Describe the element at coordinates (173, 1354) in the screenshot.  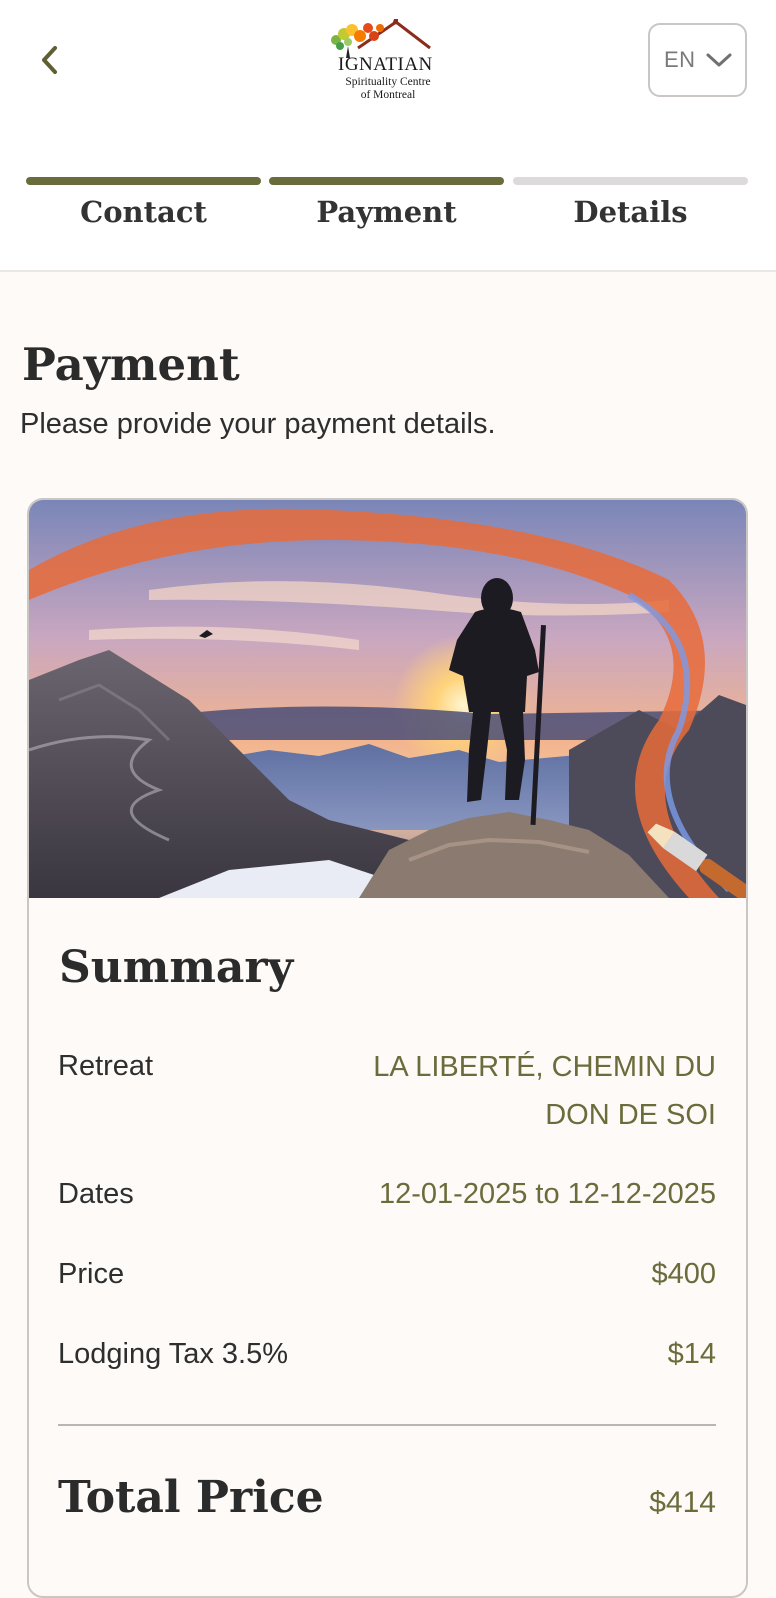
I see `lodging-tax-label: Lodging Tax 3.5%` at that location.